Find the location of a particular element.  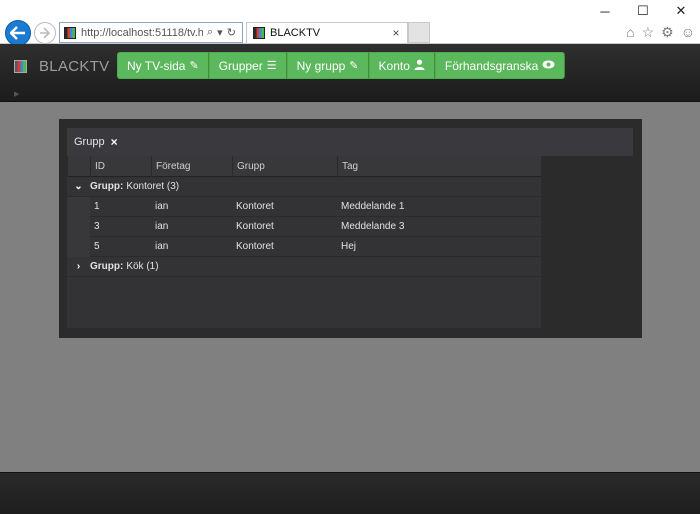

header-spacer is located at coordinates (78, 166).